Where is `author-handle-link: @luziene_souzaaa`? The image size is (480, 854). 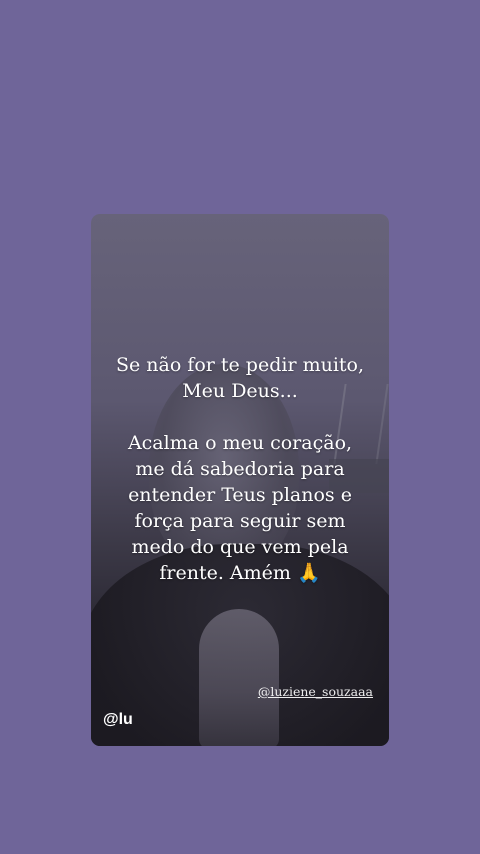
author-handle-link: @luziene_souzaaa is located at coordinates (315, 691).